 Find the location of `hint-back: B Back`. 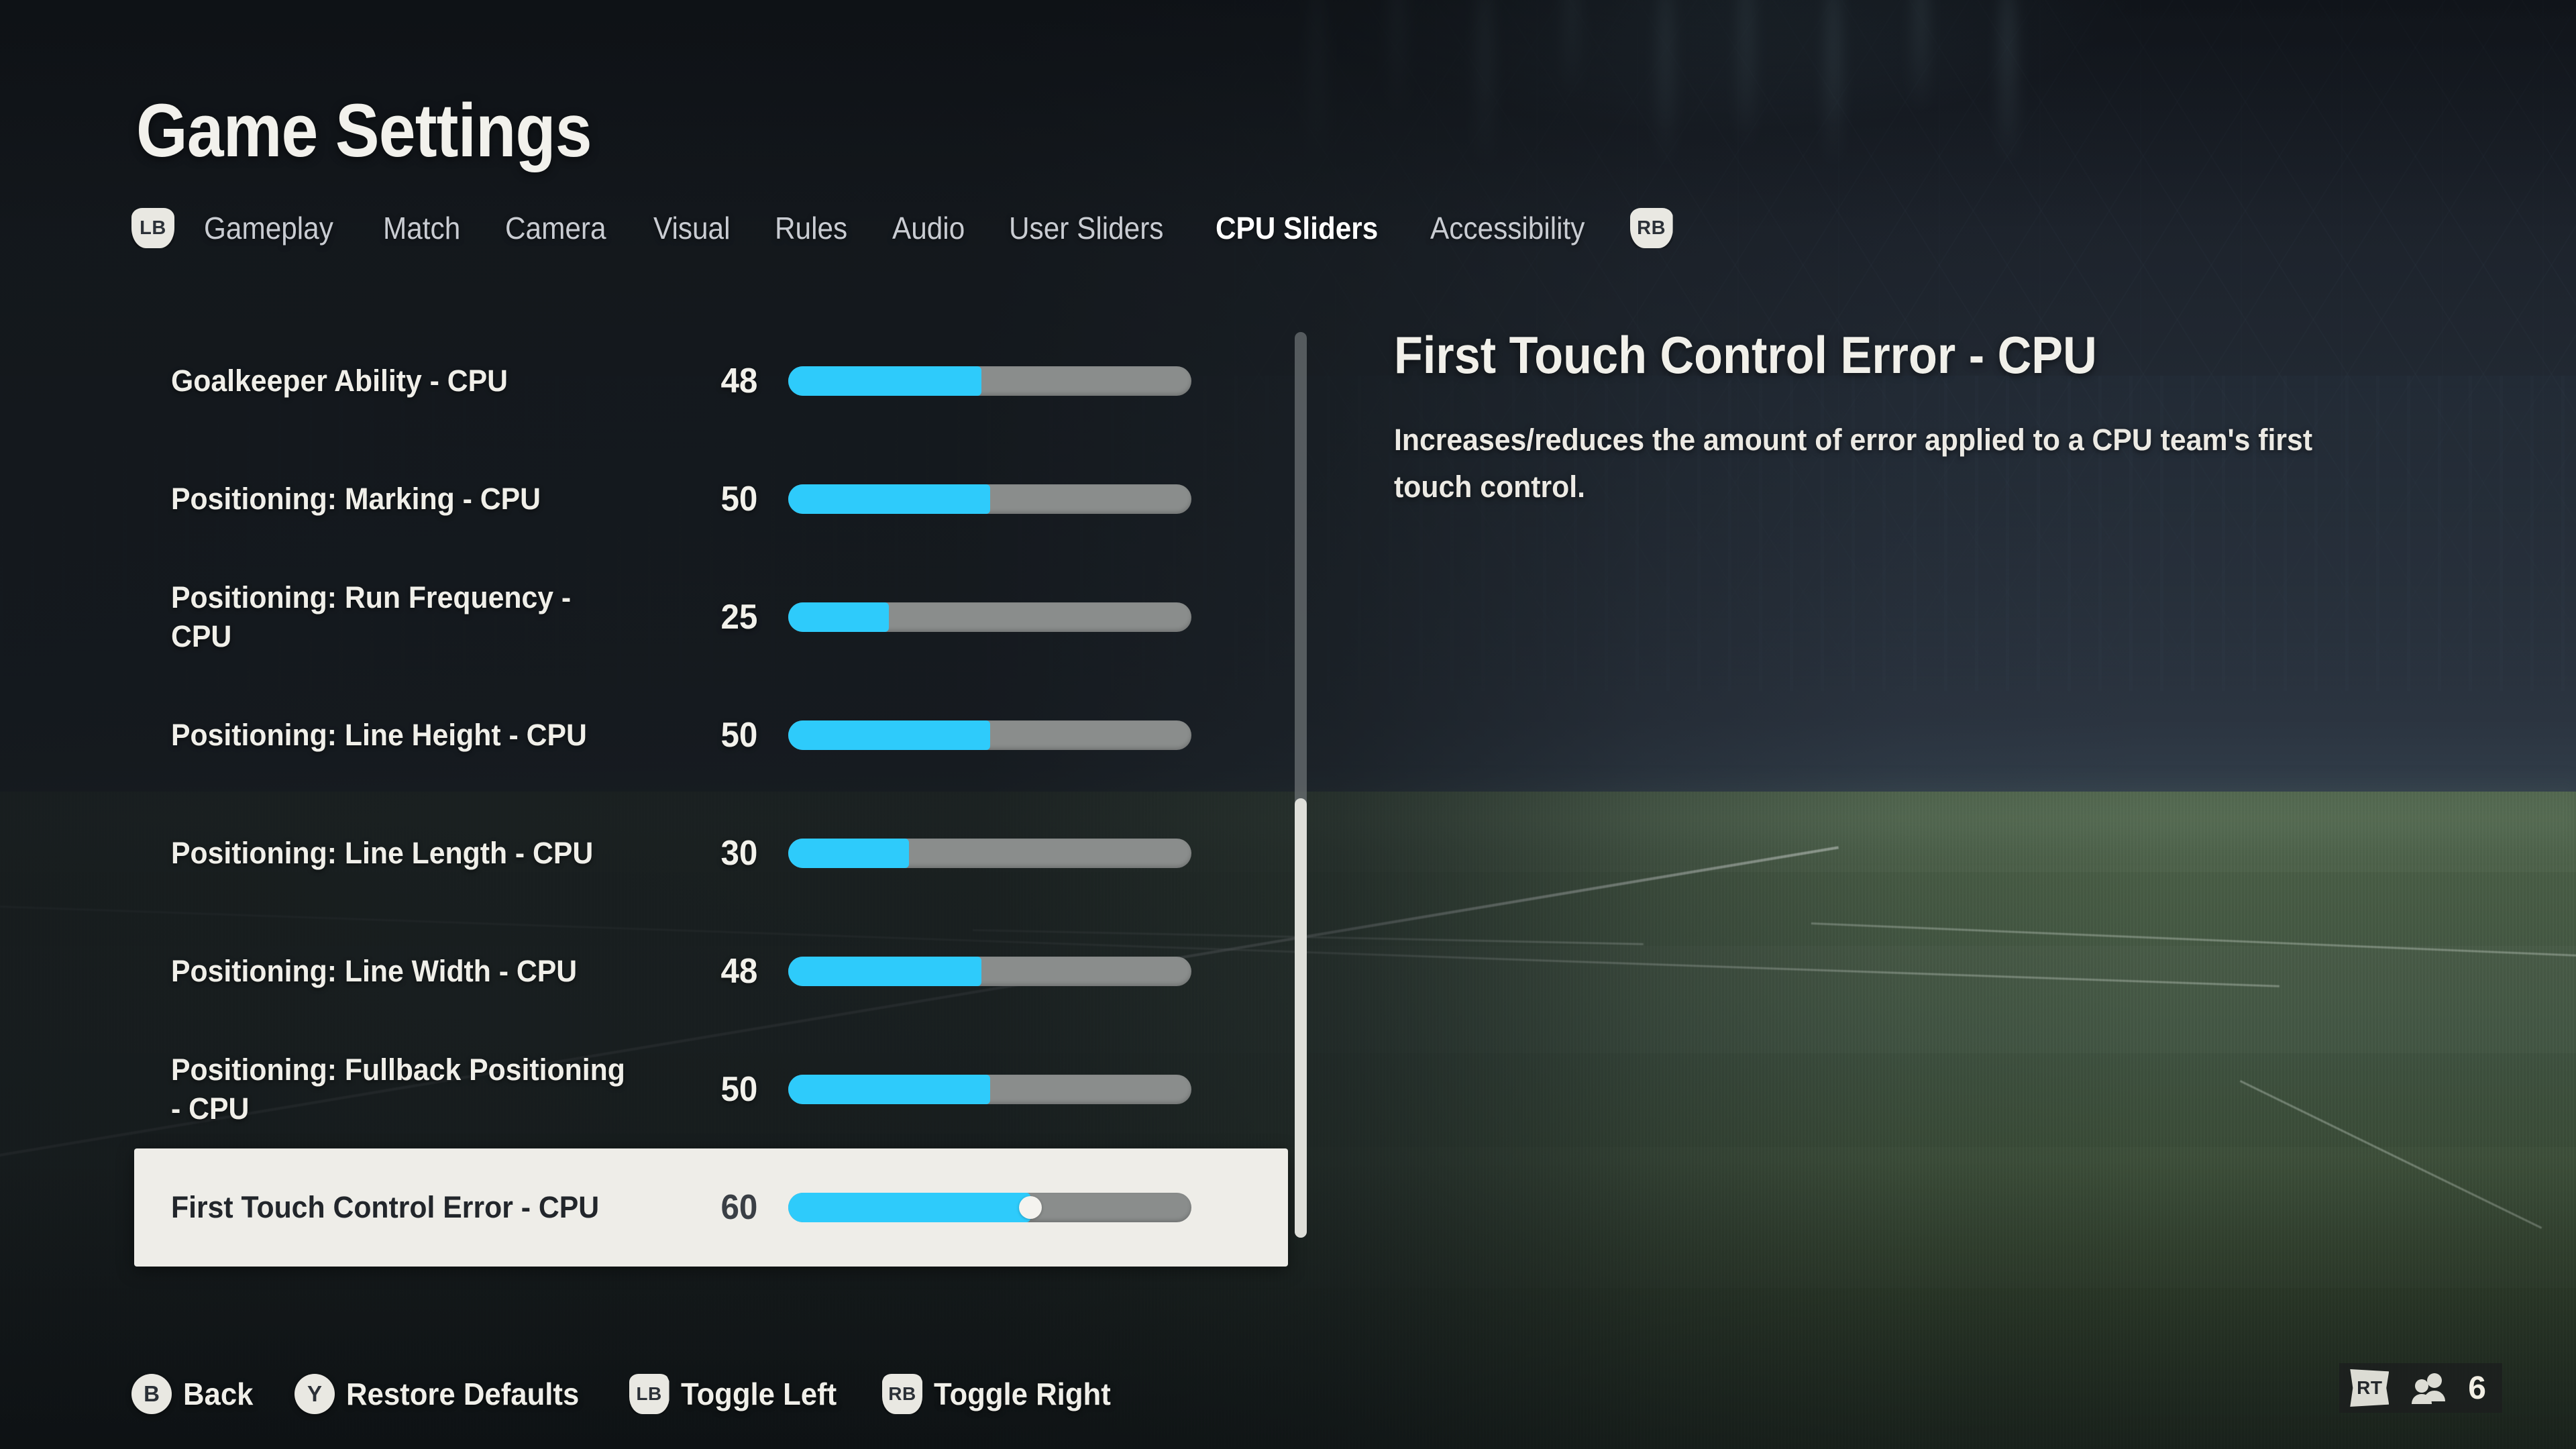

hint-back: B Back is located at coordinates (194, 1394).